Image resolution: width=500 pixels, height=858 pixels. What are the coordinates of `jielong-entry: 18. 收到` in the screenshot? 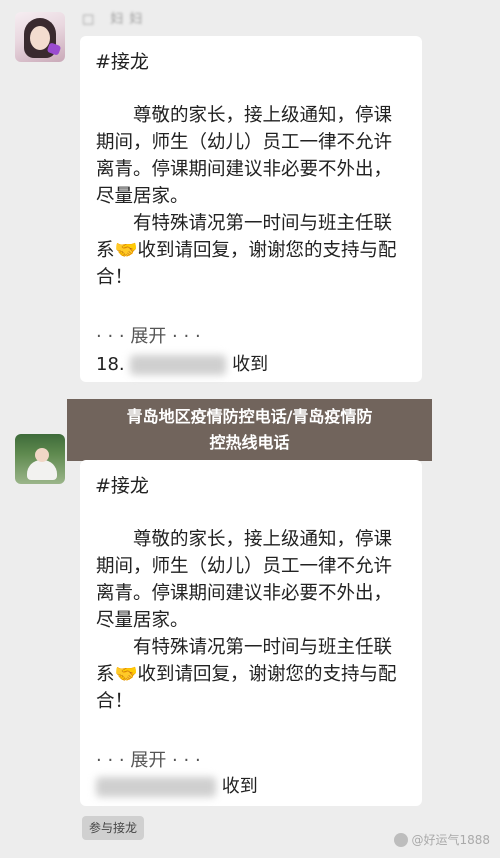 It's located at (182, 363).